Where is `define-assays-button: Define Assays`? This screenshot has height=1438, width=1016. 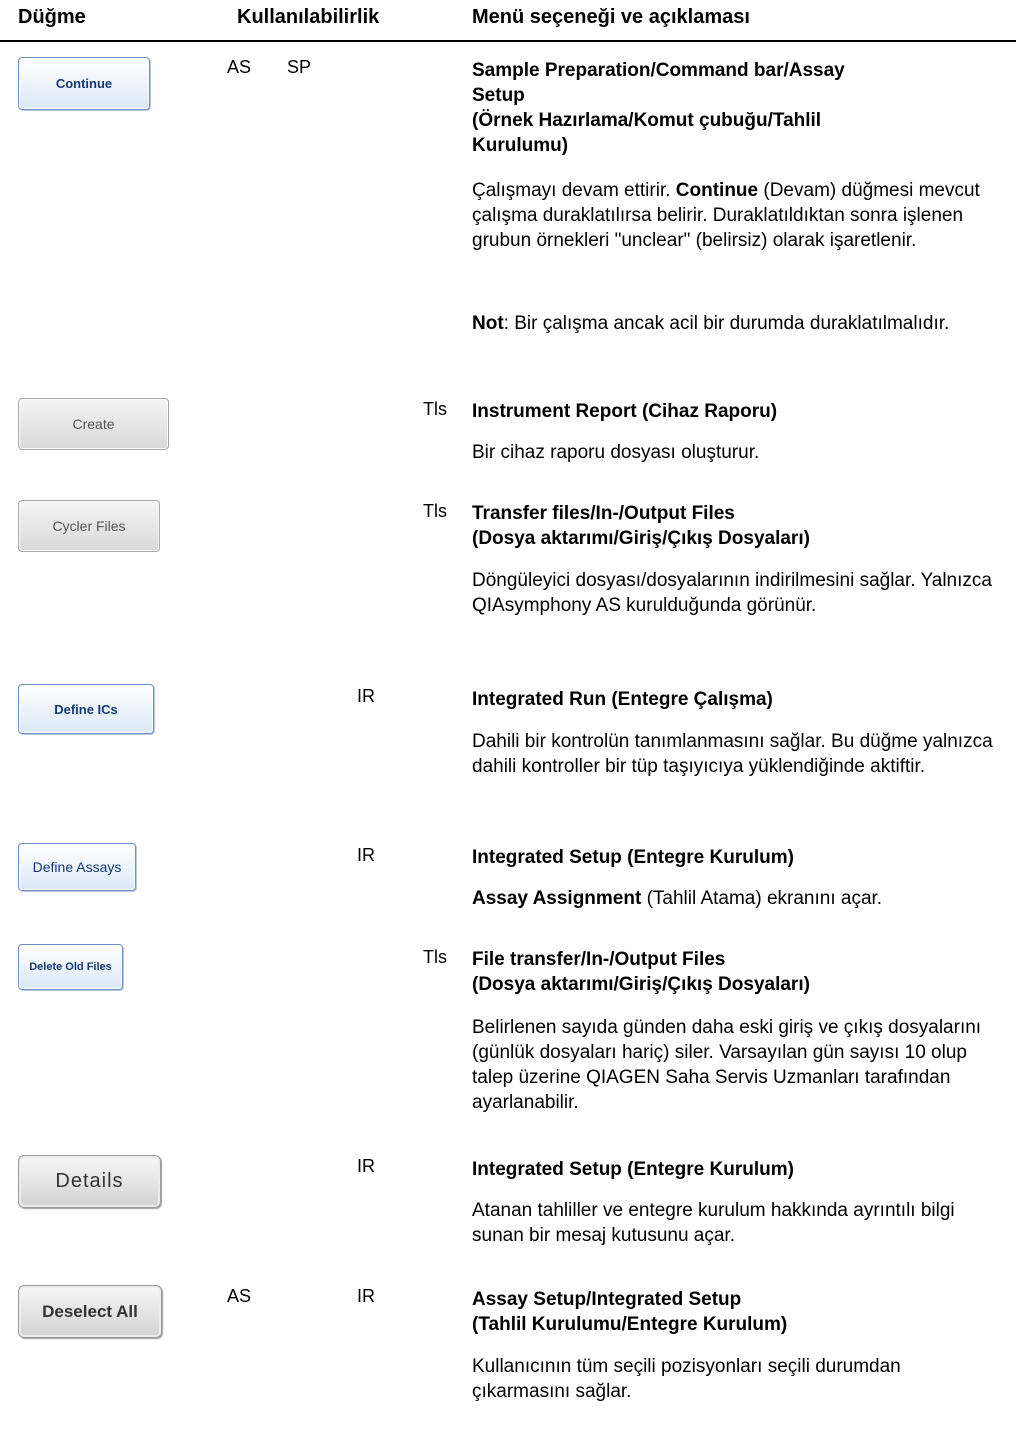
define-assays-button: Define Assays is located at coordinates (77, 867).